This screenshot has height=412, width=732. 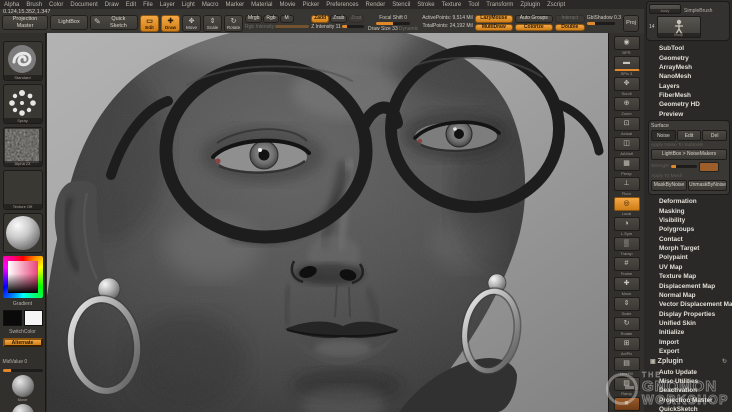 What do you see at coordinates (689, 154) in the screenshot?
I see `lightbox-noisemakers-button: LightBox > NoiseMakers` at bounding box center [689, 154].